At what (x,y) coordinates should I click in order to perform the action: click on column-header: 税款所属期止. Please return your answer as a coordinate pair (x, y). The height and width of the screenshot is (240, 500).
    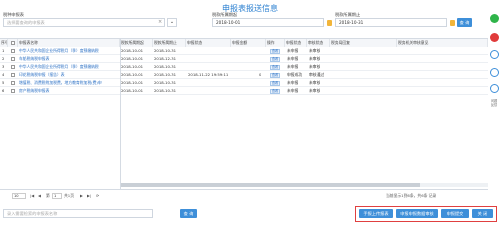
    Looking at the image, I should click on (169, 43).